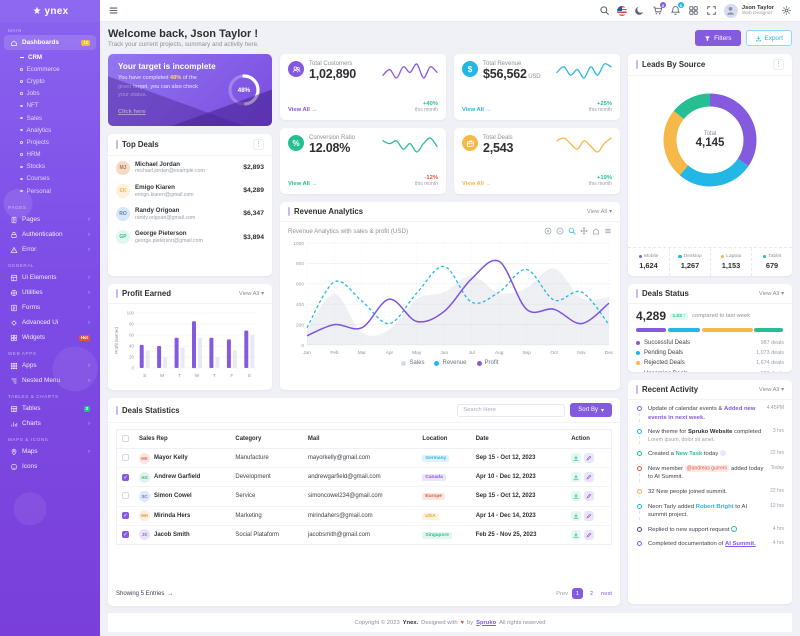 The height and width of the screenshot is (636, 800). Describe the element at coordinates (50, 337) in the screenshot. I see `sidebar-item-widgets: Widgets Hot` at that location.